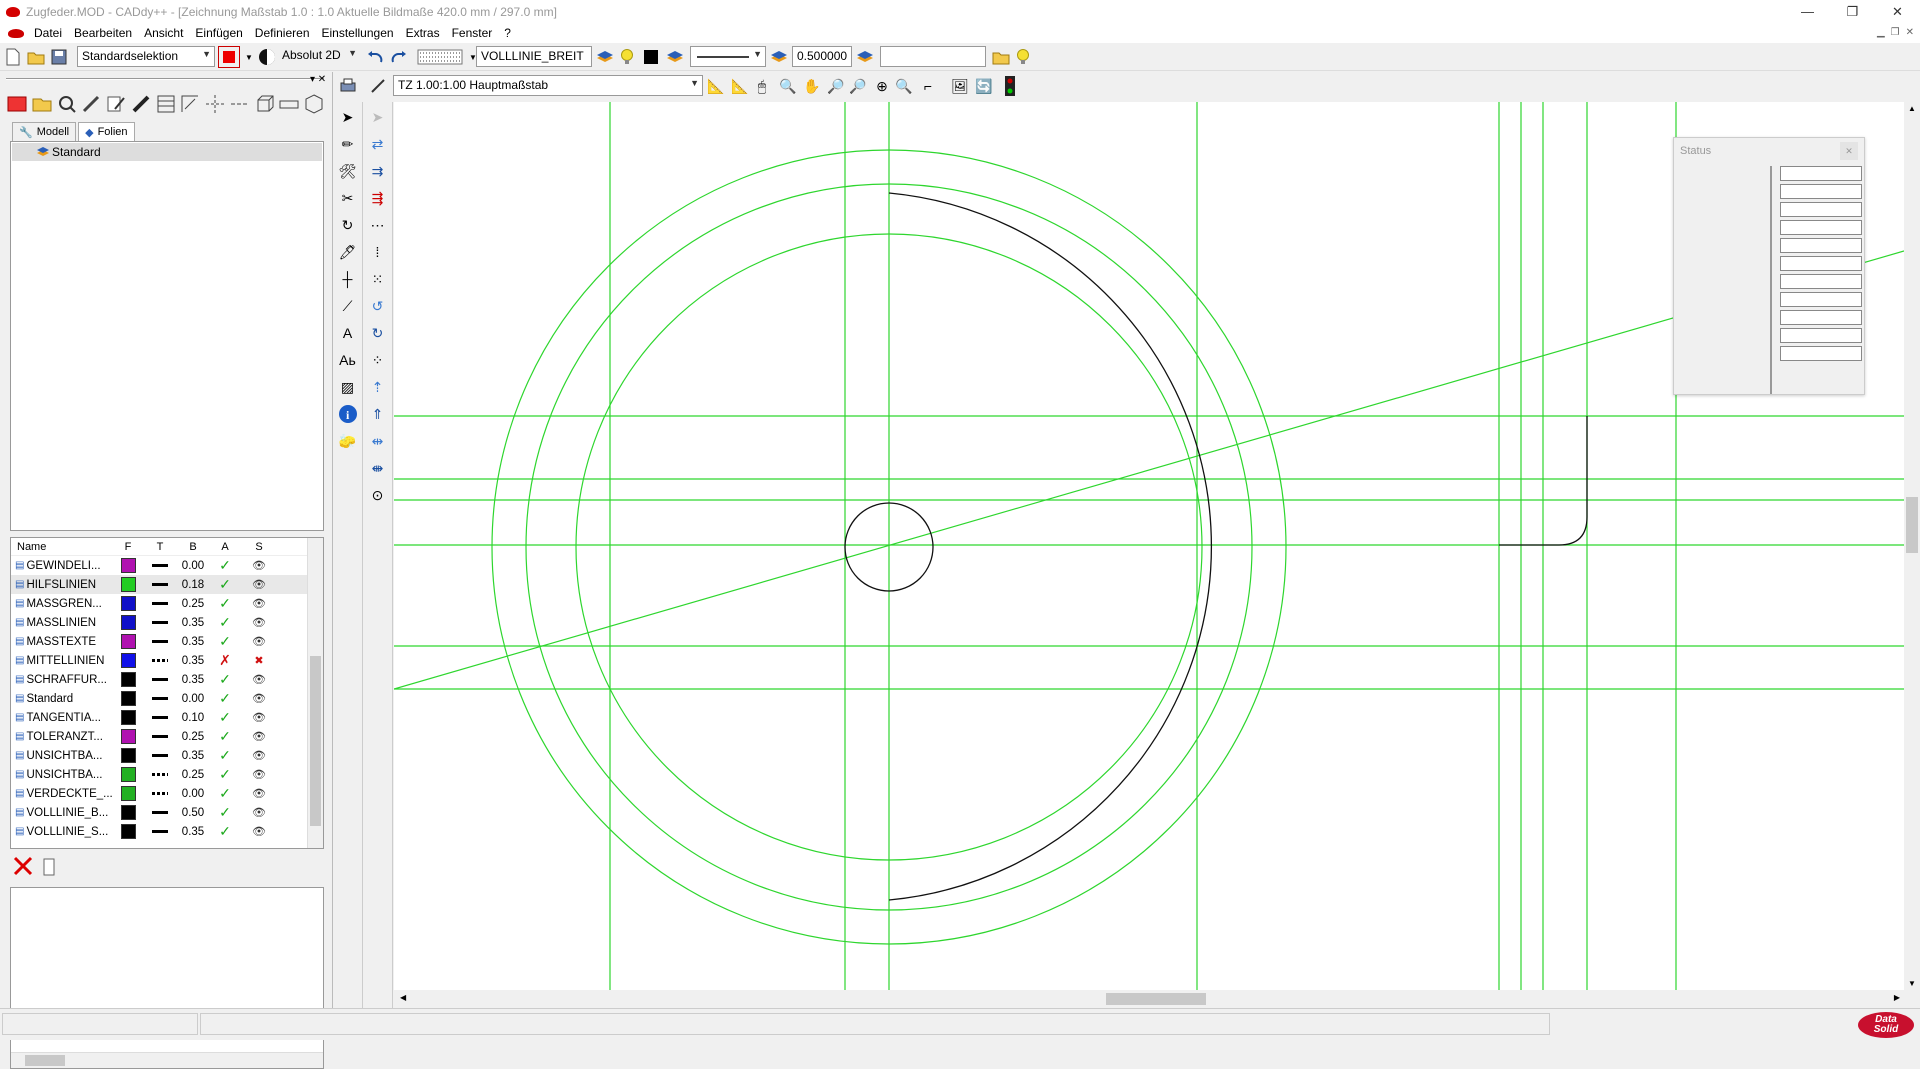 The height and width of the screenshot is (1069, 1920). Describe the element at coordinates (167, 679) in the screenshot. I see `layer-row: ▤ SCHRAFFUR... 0.35 ✓ 👁` at that location.